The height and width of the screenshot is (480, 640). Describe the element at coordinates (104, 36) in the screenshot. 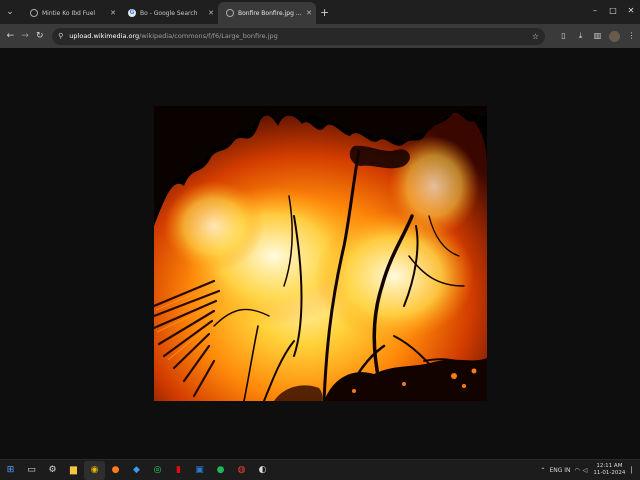

I see `url-host: upload.wikimedia.org` at that location.